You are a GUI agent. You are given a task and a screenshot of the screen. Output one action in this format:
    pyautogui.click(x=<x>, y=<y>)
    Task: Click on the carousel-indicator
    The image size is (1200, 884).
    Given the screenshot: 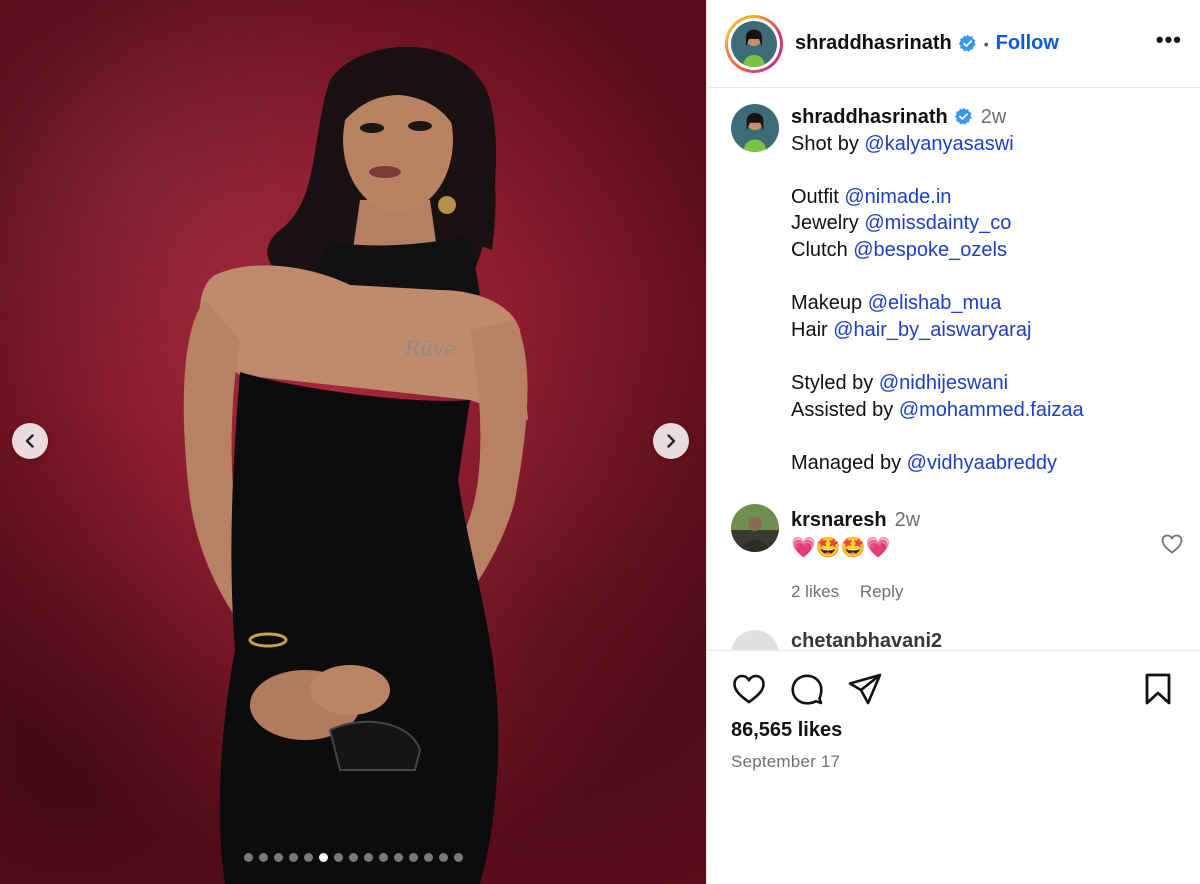 What is the action you would take?
    pyautogui.click(x=353, y=857)
    